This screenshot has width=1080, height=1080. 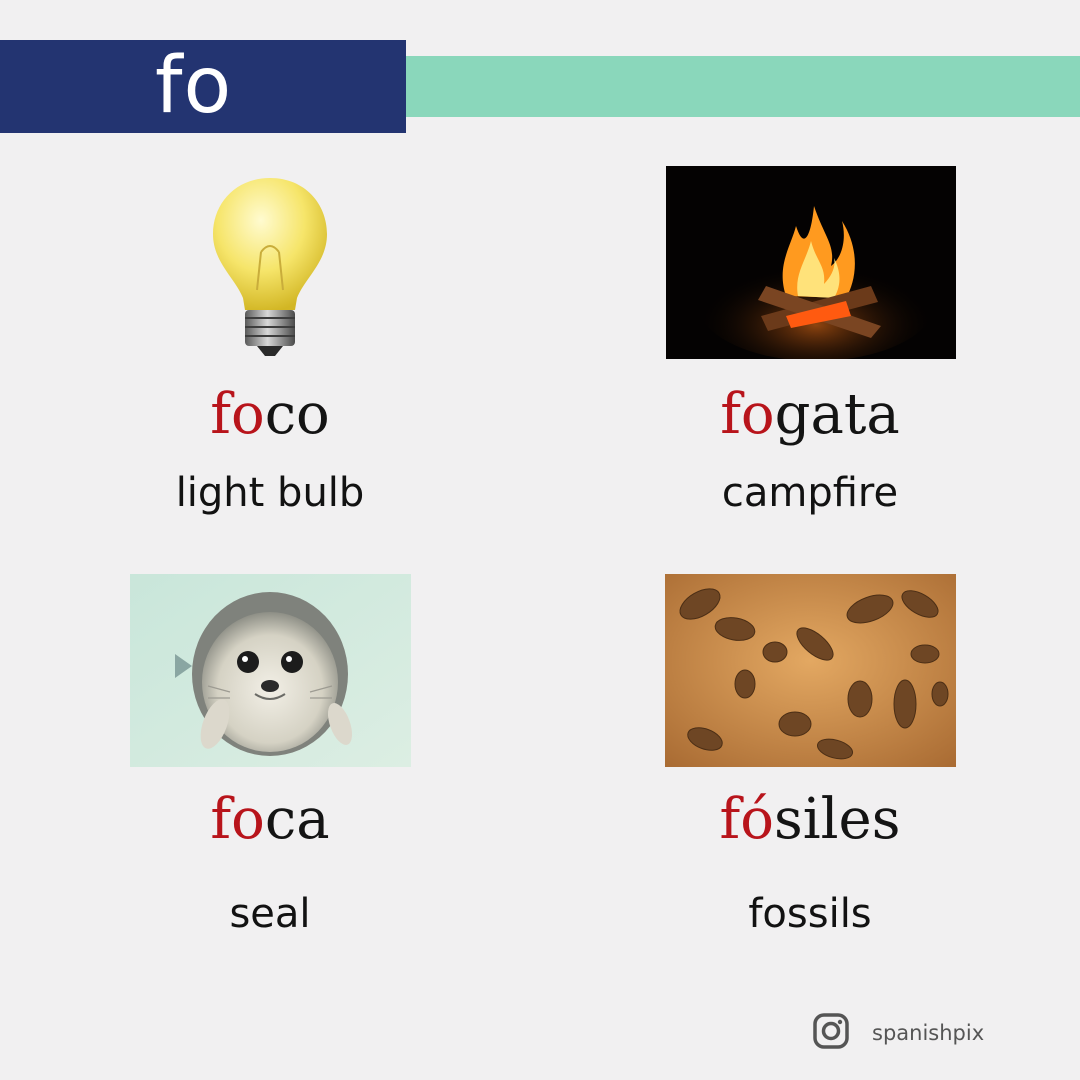 I want to click on fossils-photo, so click(x=810, y=670).